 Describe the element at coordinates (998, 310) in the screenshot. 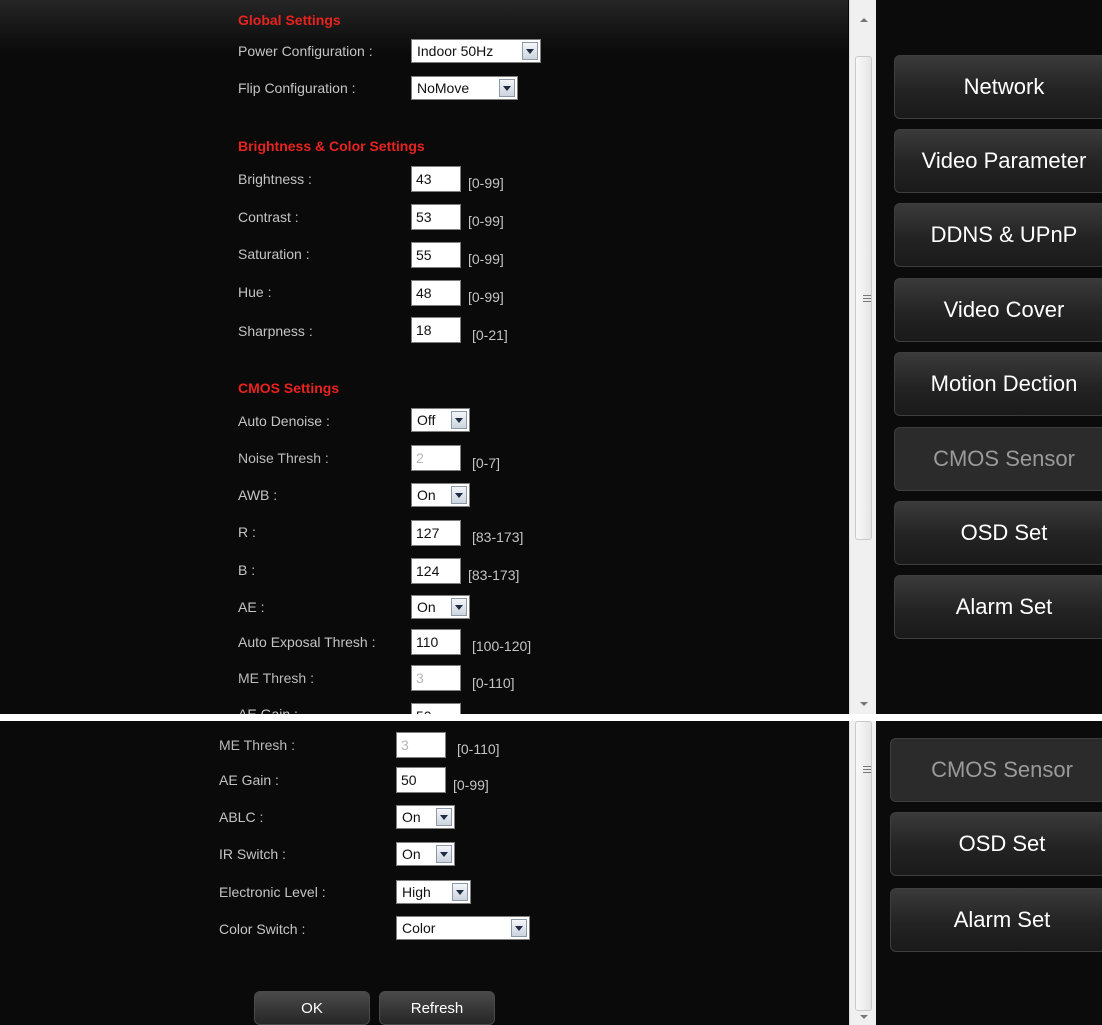

I see `nav-video-cover: Video Cover` at that location.